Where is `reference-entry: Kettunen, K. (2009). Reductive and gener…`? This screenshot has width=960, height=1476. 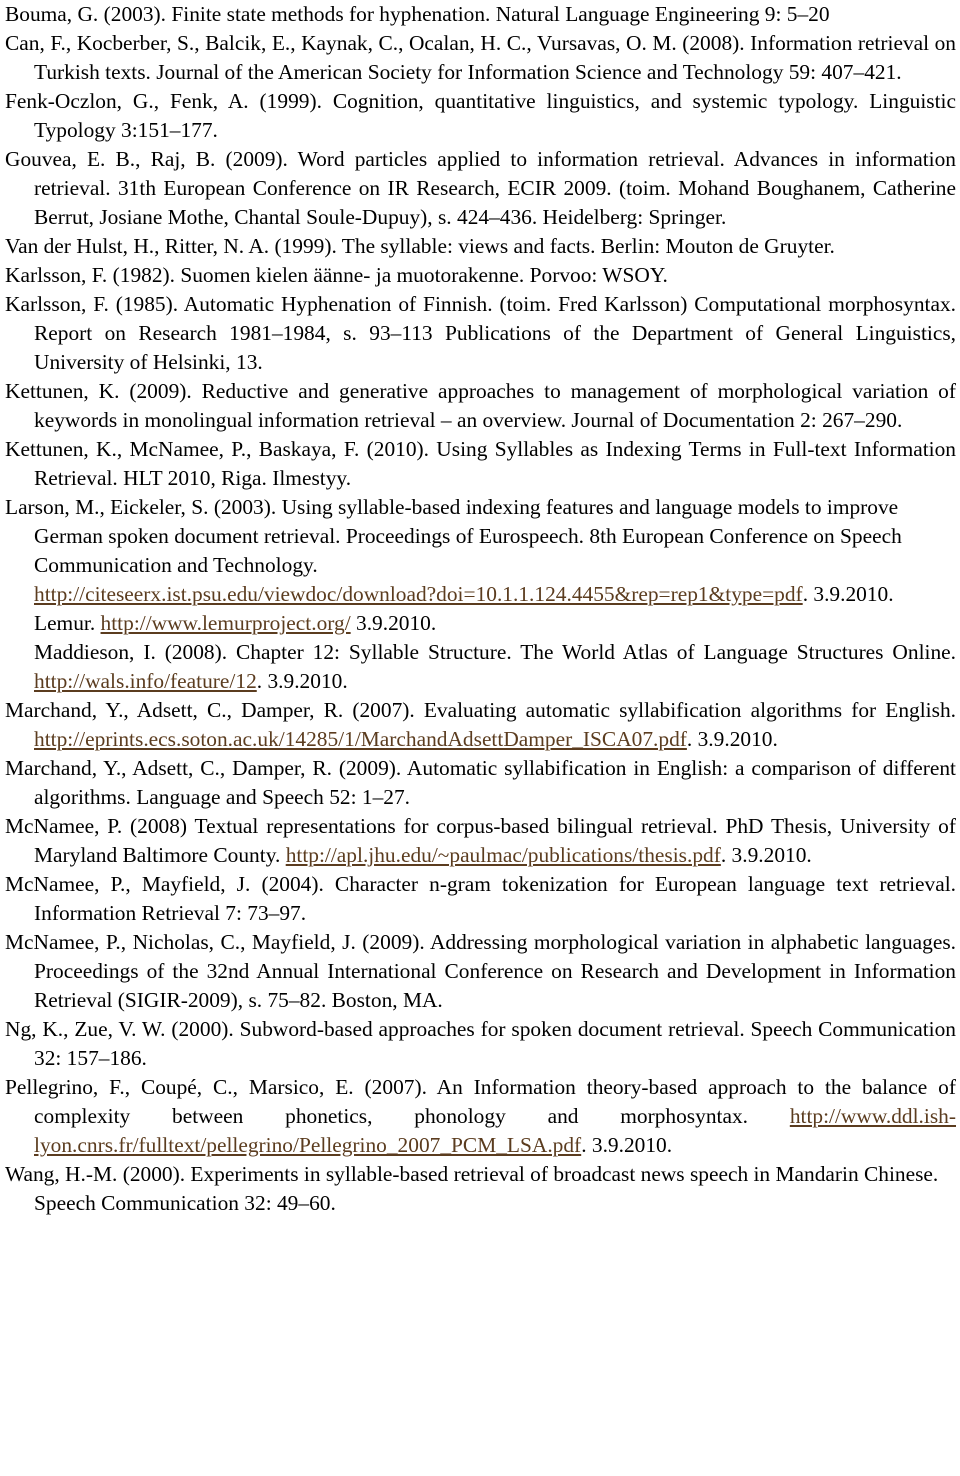
reference-entry: Kettunen, K. (2009). Reductive and gener… is located at coordinates (480, 406).